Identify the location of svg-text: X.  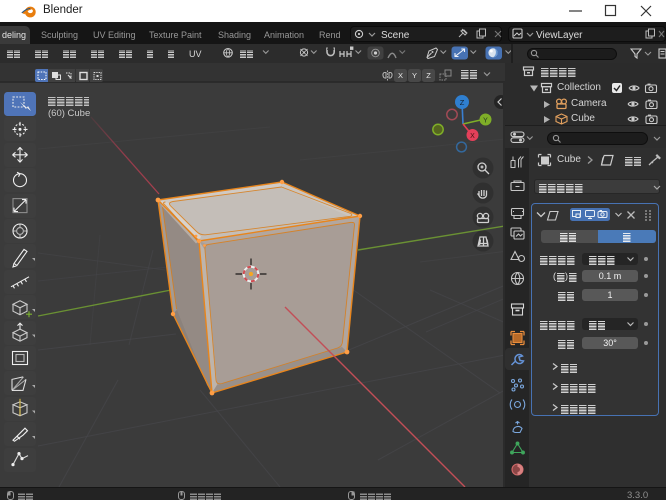
(472, 136).